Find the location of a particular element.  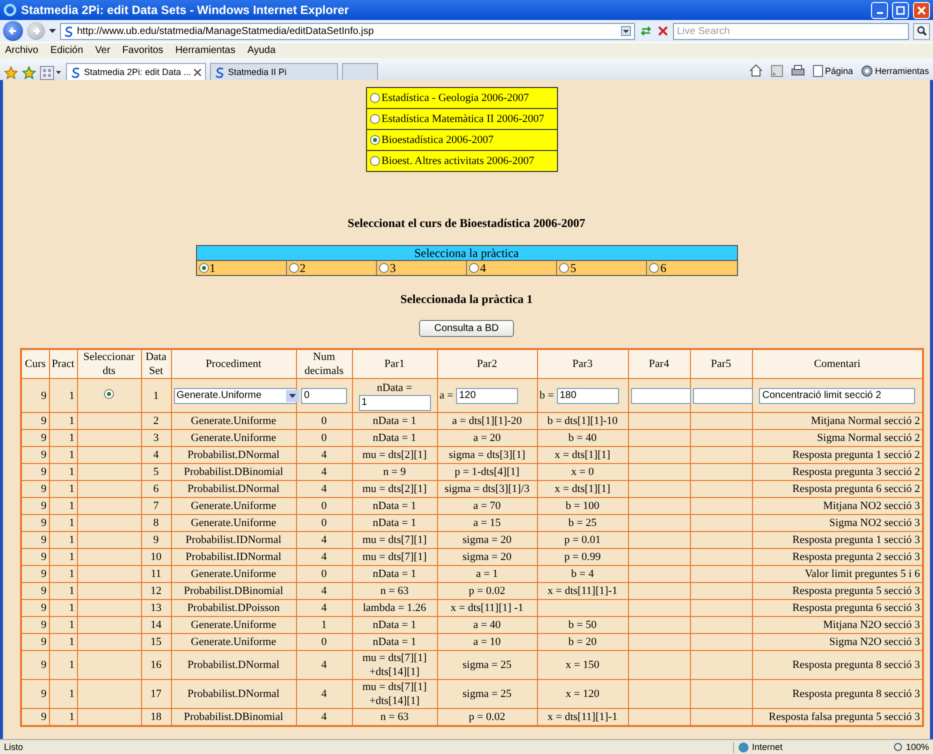

field-label: b = is located at coordinates (547, 395).